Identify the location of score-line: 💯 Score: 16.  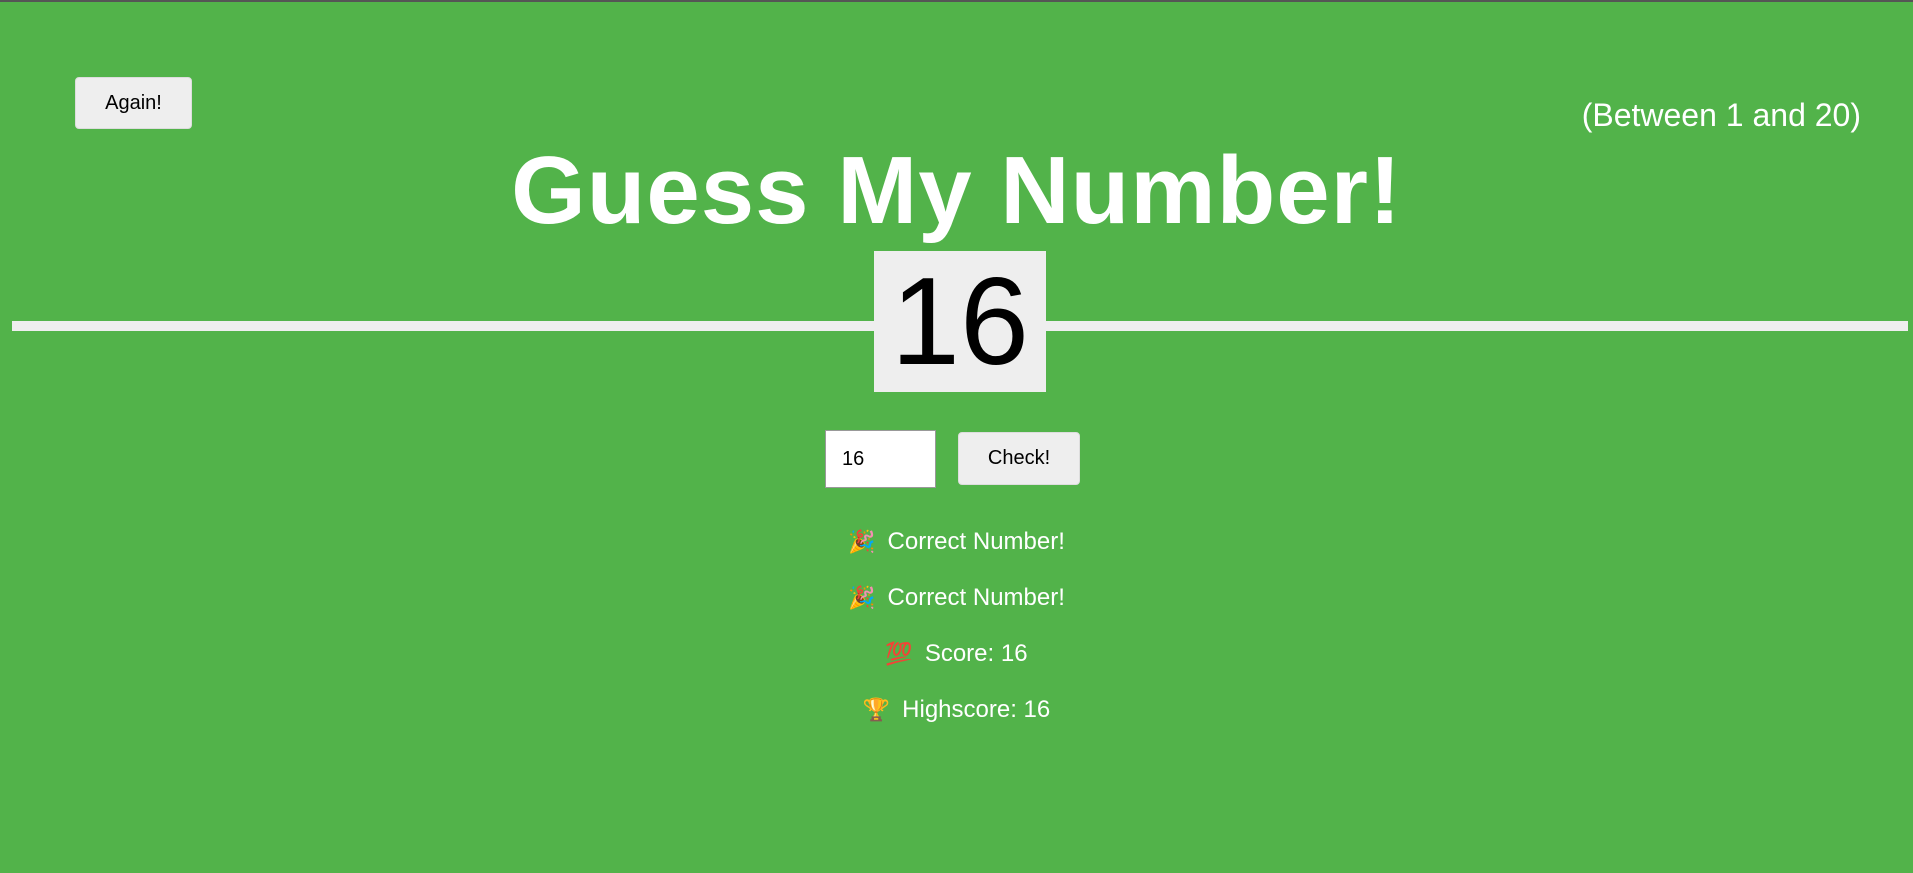
(956, 654).